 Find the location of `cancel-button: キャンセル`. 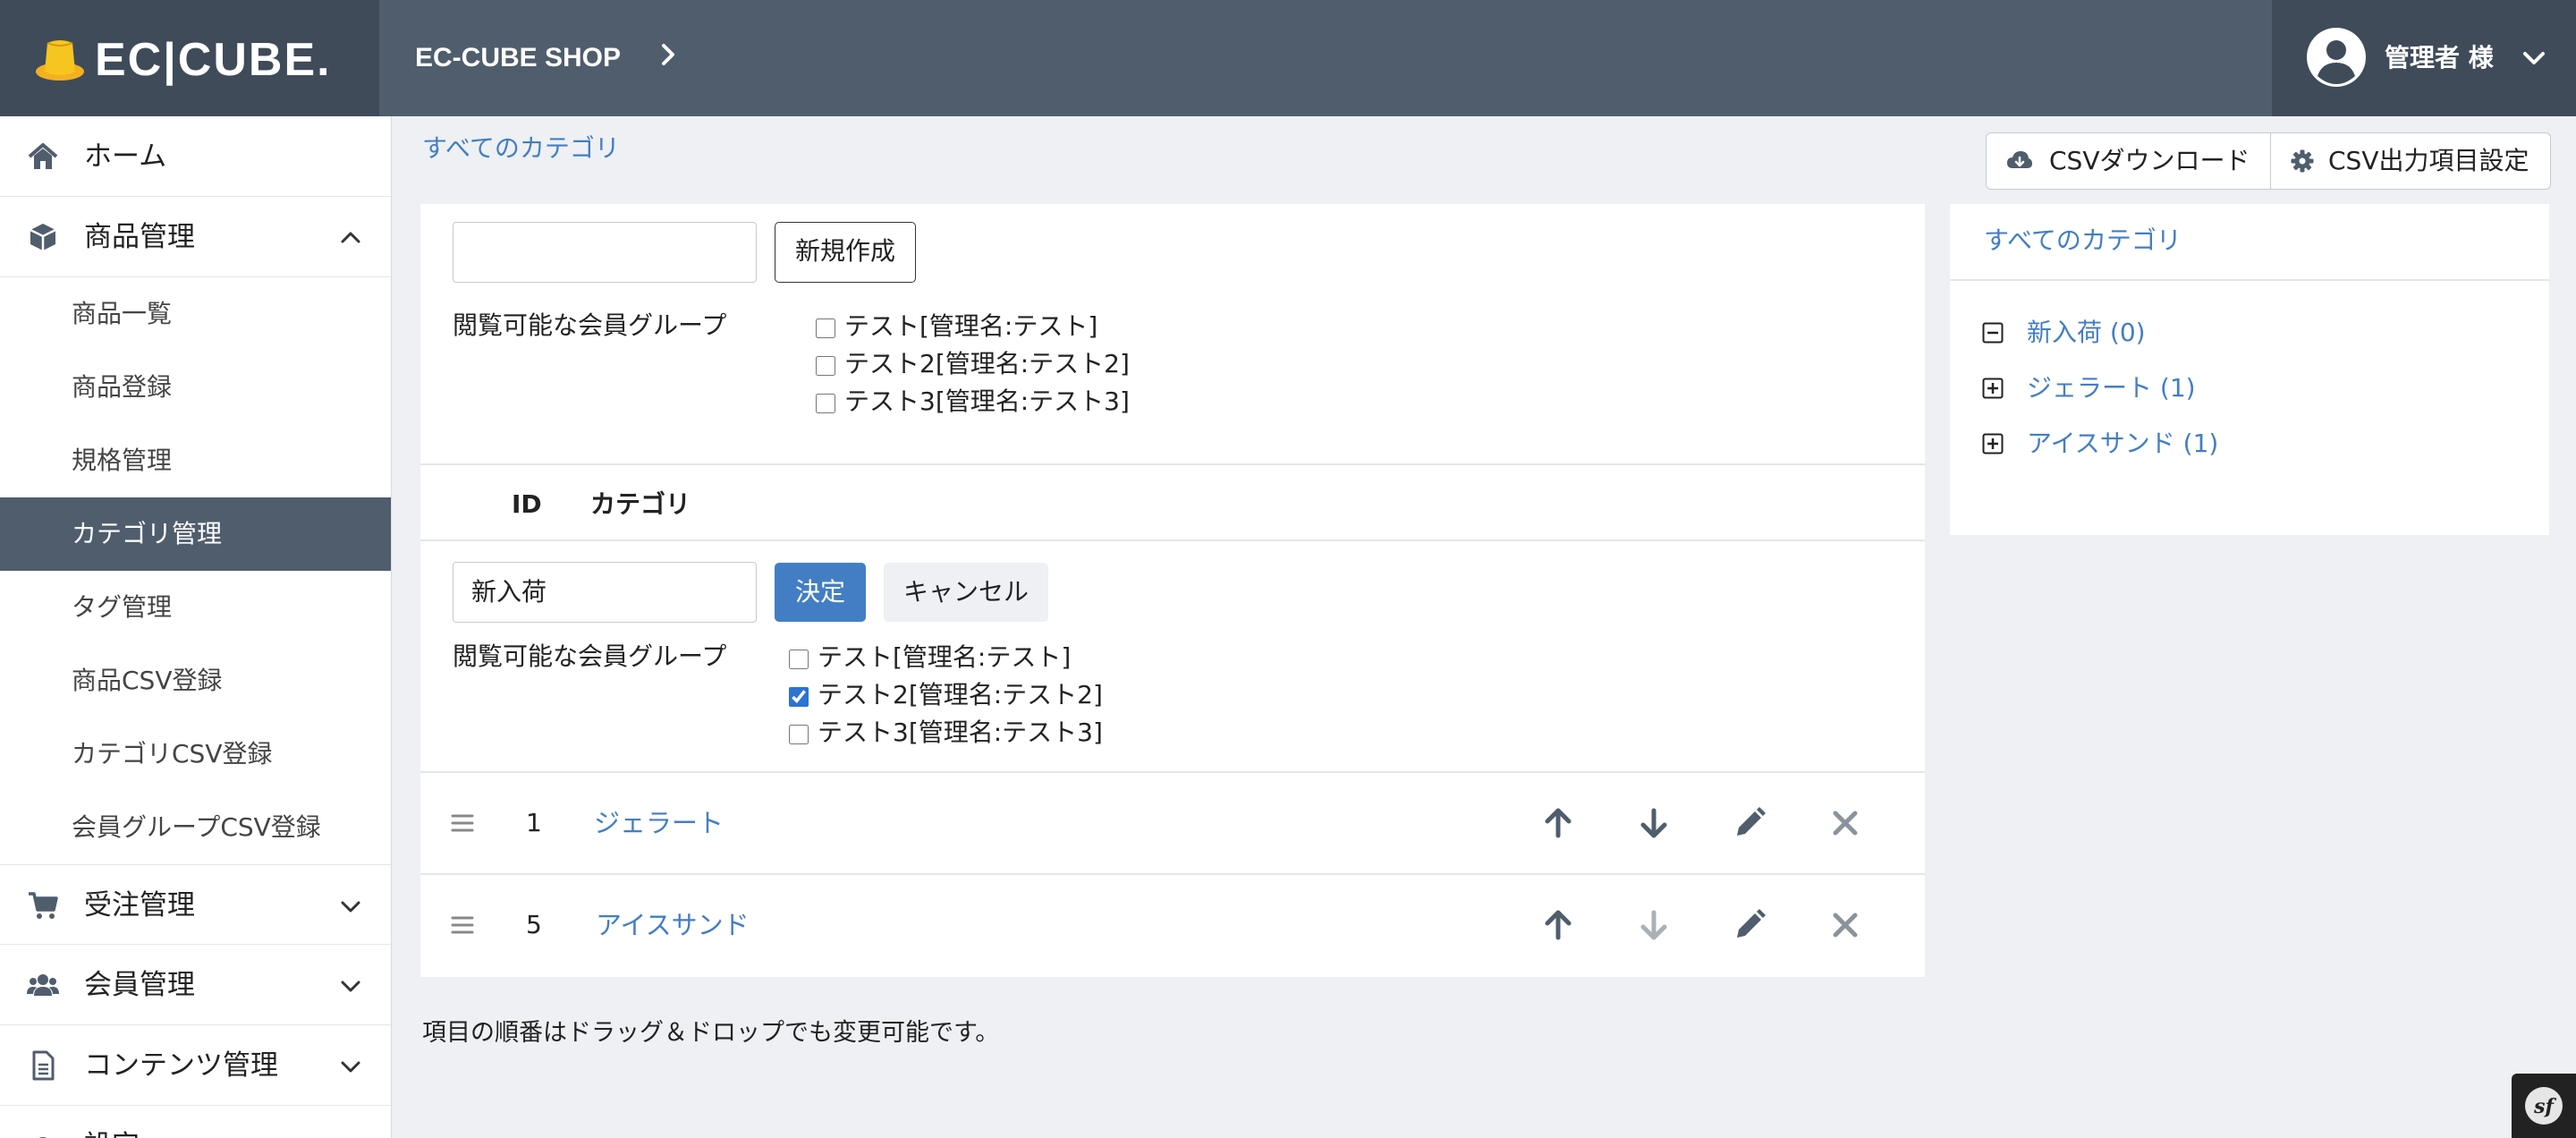

cancel-button: キャンセル is located at coordinates (966, 592).